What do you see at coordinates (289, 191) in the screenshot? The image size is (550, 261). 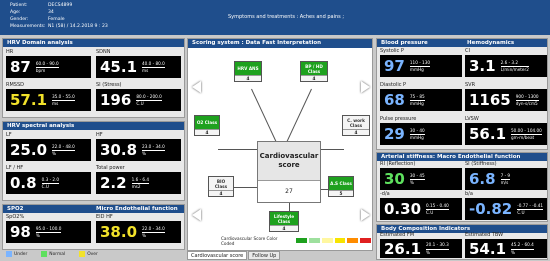 I see `cardiovascular-score-value: 27` at bounding box center [289, 191].